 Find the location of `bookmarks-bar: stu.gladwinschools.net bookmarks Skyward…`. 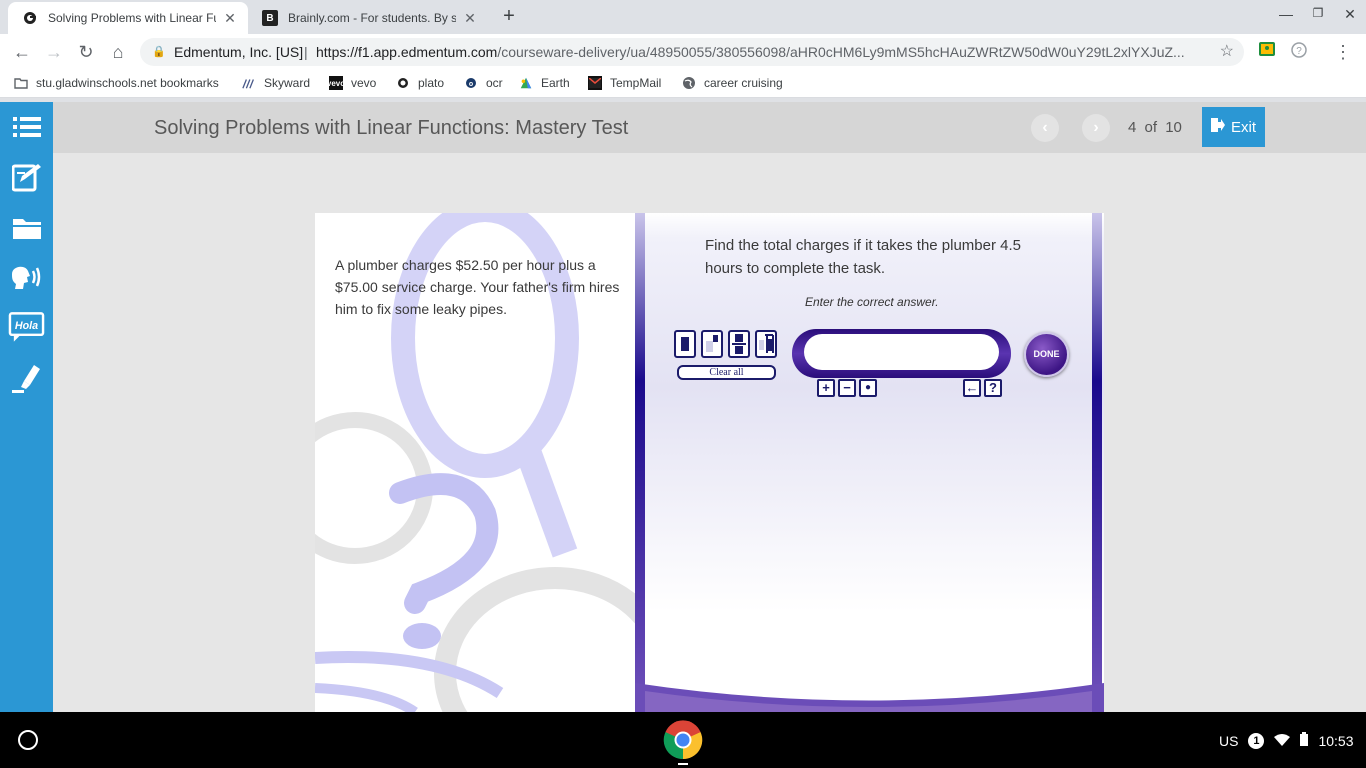

bookmarks-bar: stu.gladwinschools.net bookmarks Skyward… is located at coordinates (683, 84).